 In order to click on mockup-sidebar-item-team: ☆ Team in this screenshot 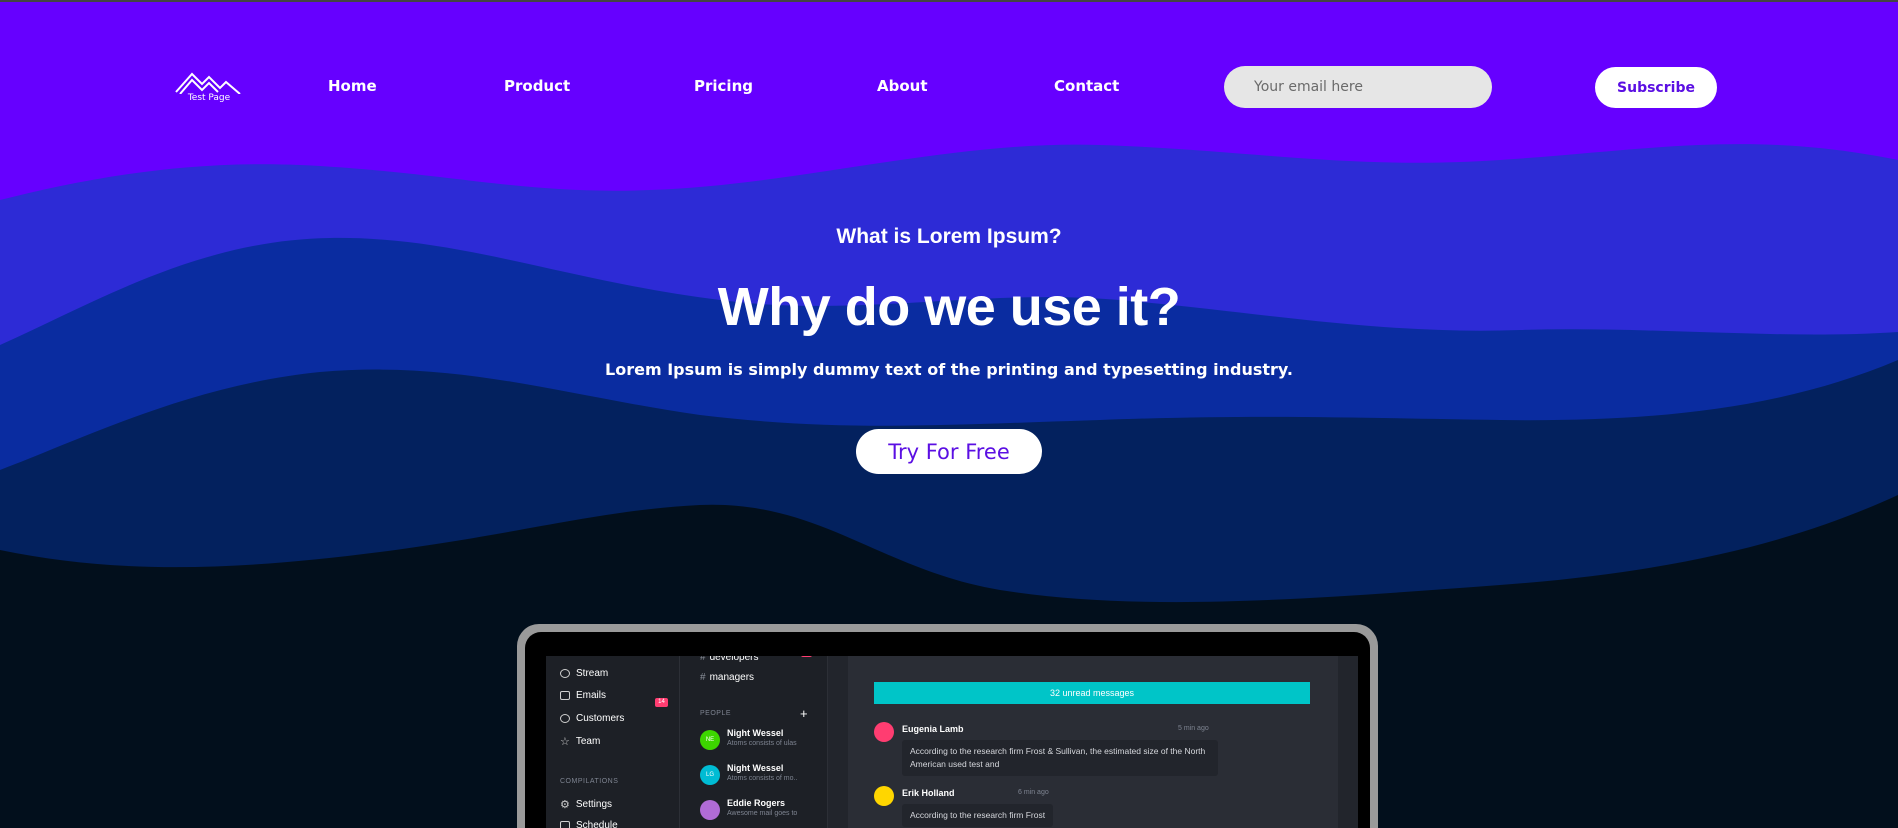, I will do `click(580, 741)`.